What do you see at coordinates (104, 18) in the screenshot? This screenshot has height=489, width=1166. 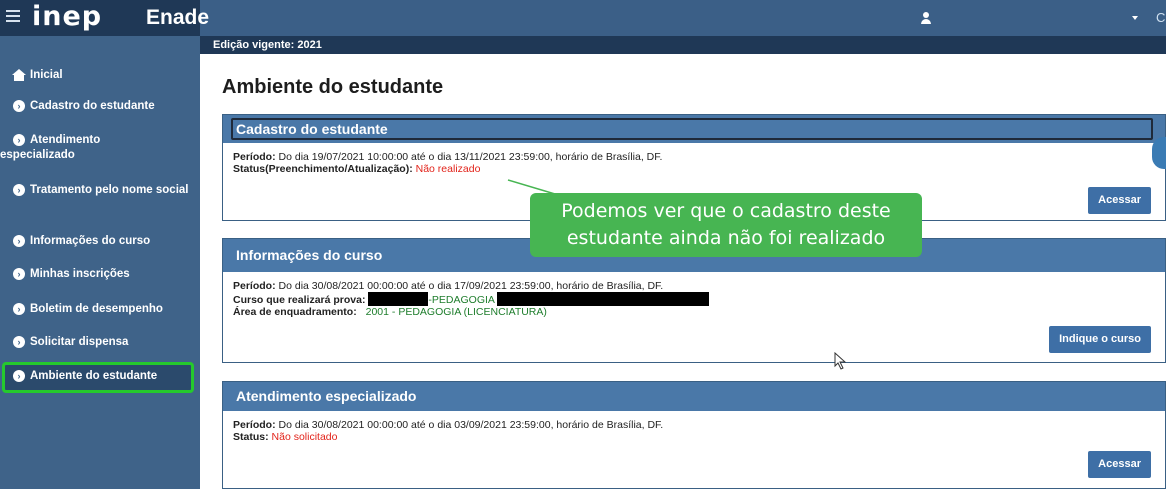 I see `brand-area: inep Enade` at bounding box center [104, 18].